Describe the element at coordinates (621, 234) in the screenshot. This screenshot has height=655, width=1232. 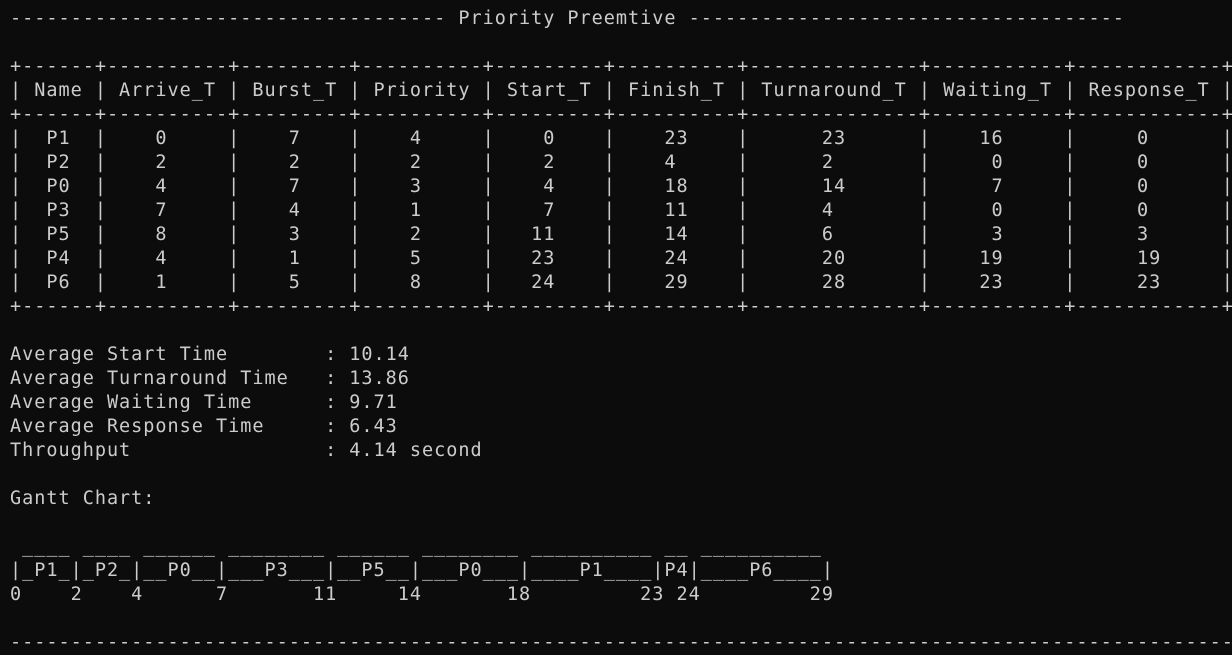
I see `table-row: | P5 | 8 | 3 | 2 | 11 | 14 | 6 | 3 | 3 |` at that location.